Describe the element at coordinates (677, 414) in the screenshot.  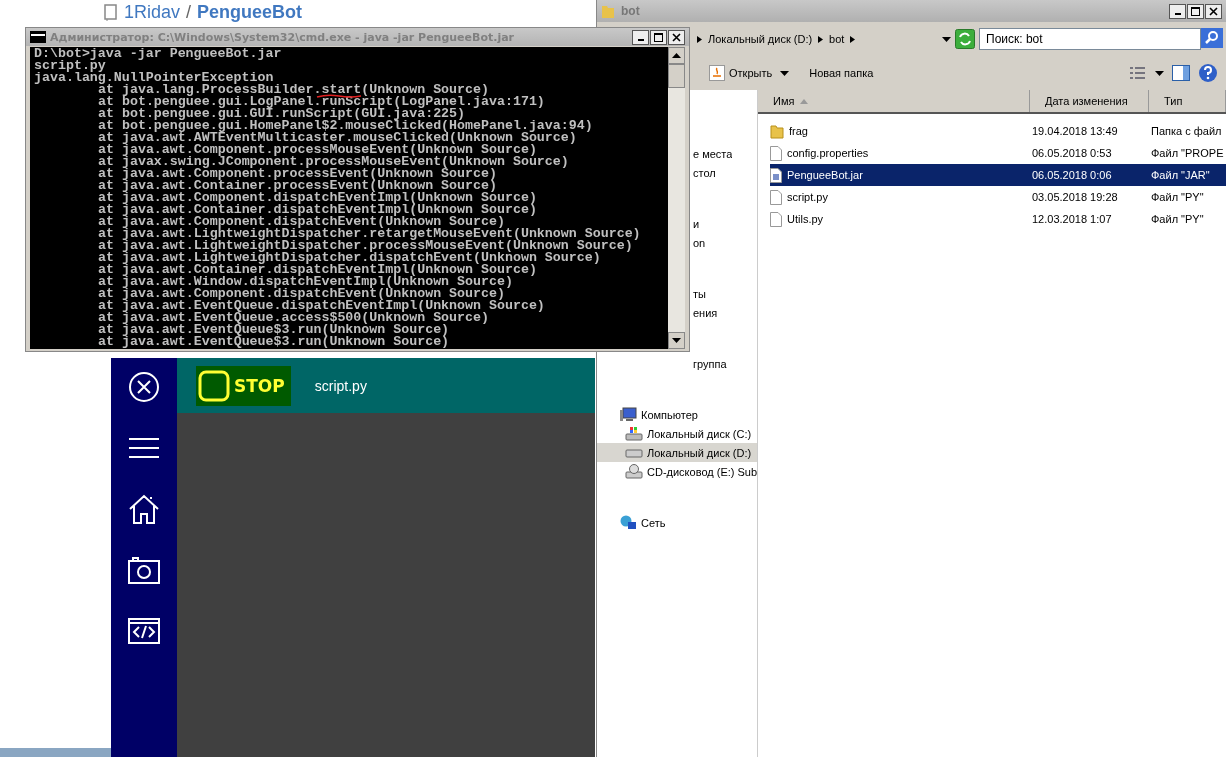
I see `nav-item: Компьютер` at that location.